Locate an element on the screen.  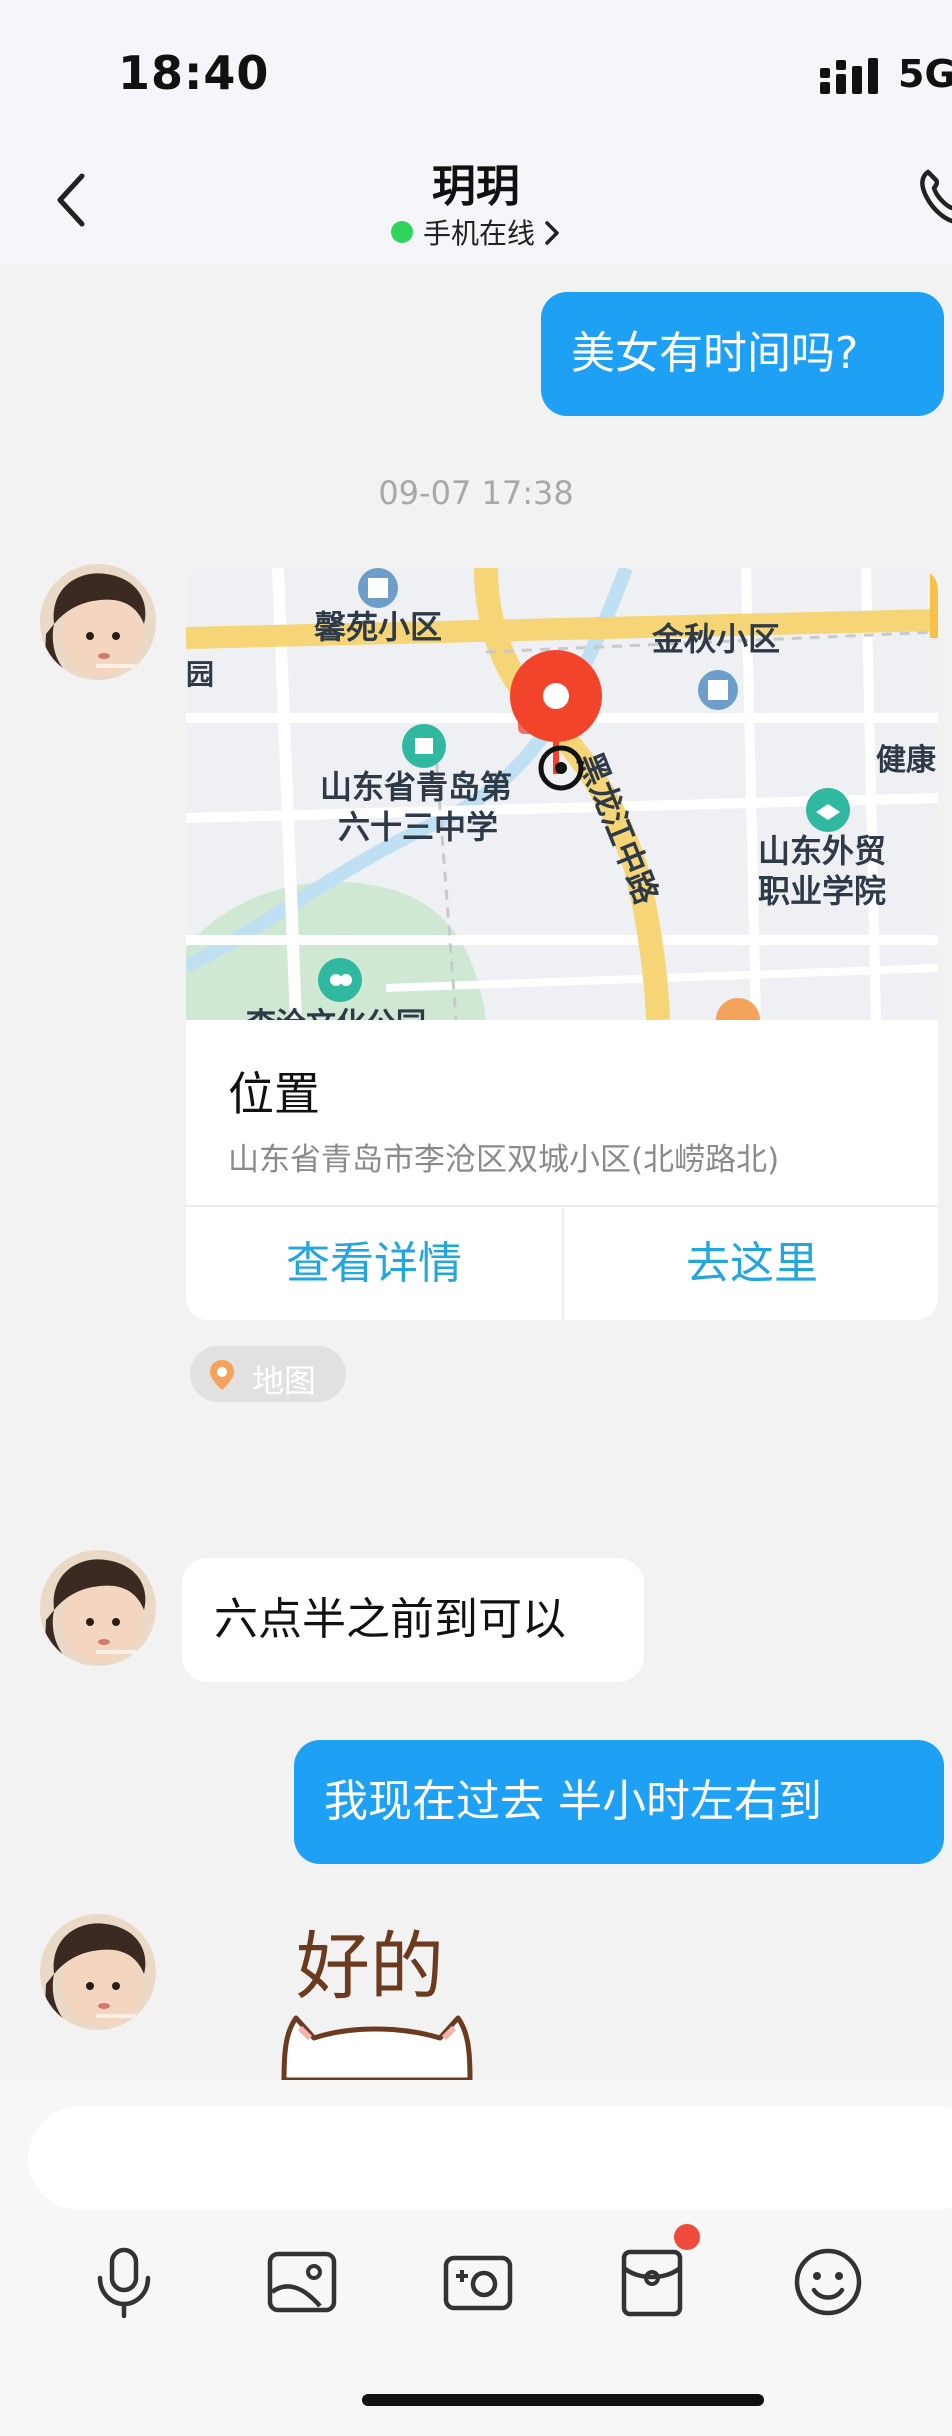
message-bubble-outgoing: 我现在过去 半小时左右到 is located at coordinates (619, 1802).